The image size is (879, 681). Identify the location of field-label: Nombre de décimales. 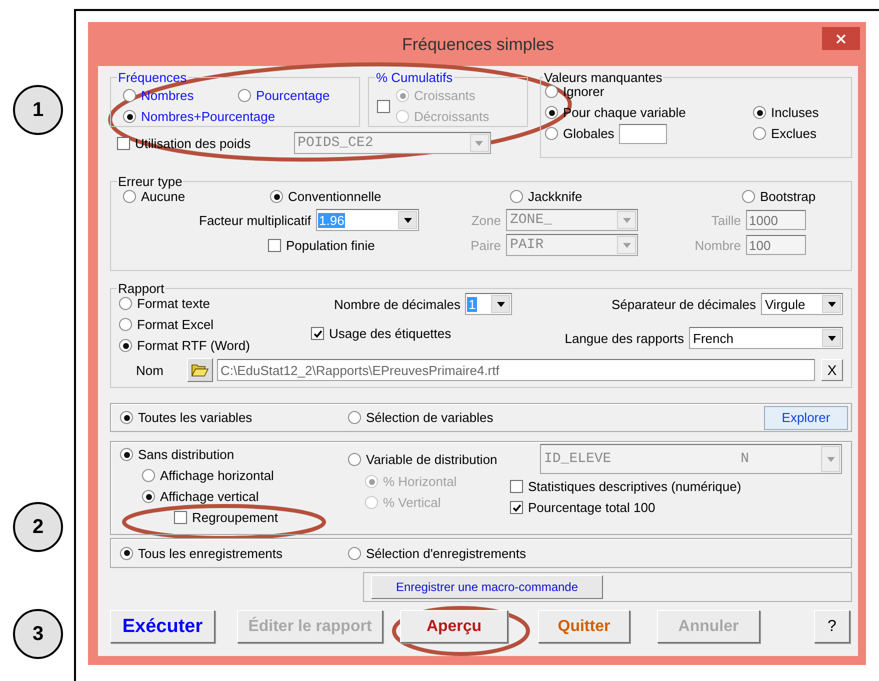
(397, 304).